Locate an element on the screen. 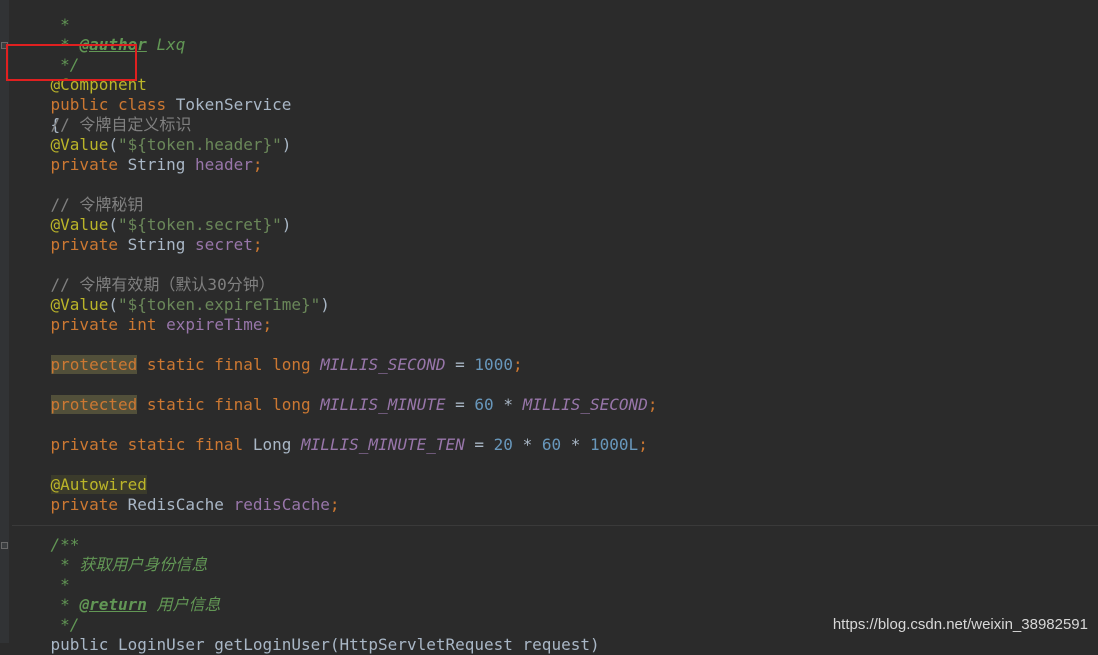 Image resolution: width=1098 pixels, height=655 pixels. constant-name: MILLIS_SECOND is located at coordinates (383, 364).